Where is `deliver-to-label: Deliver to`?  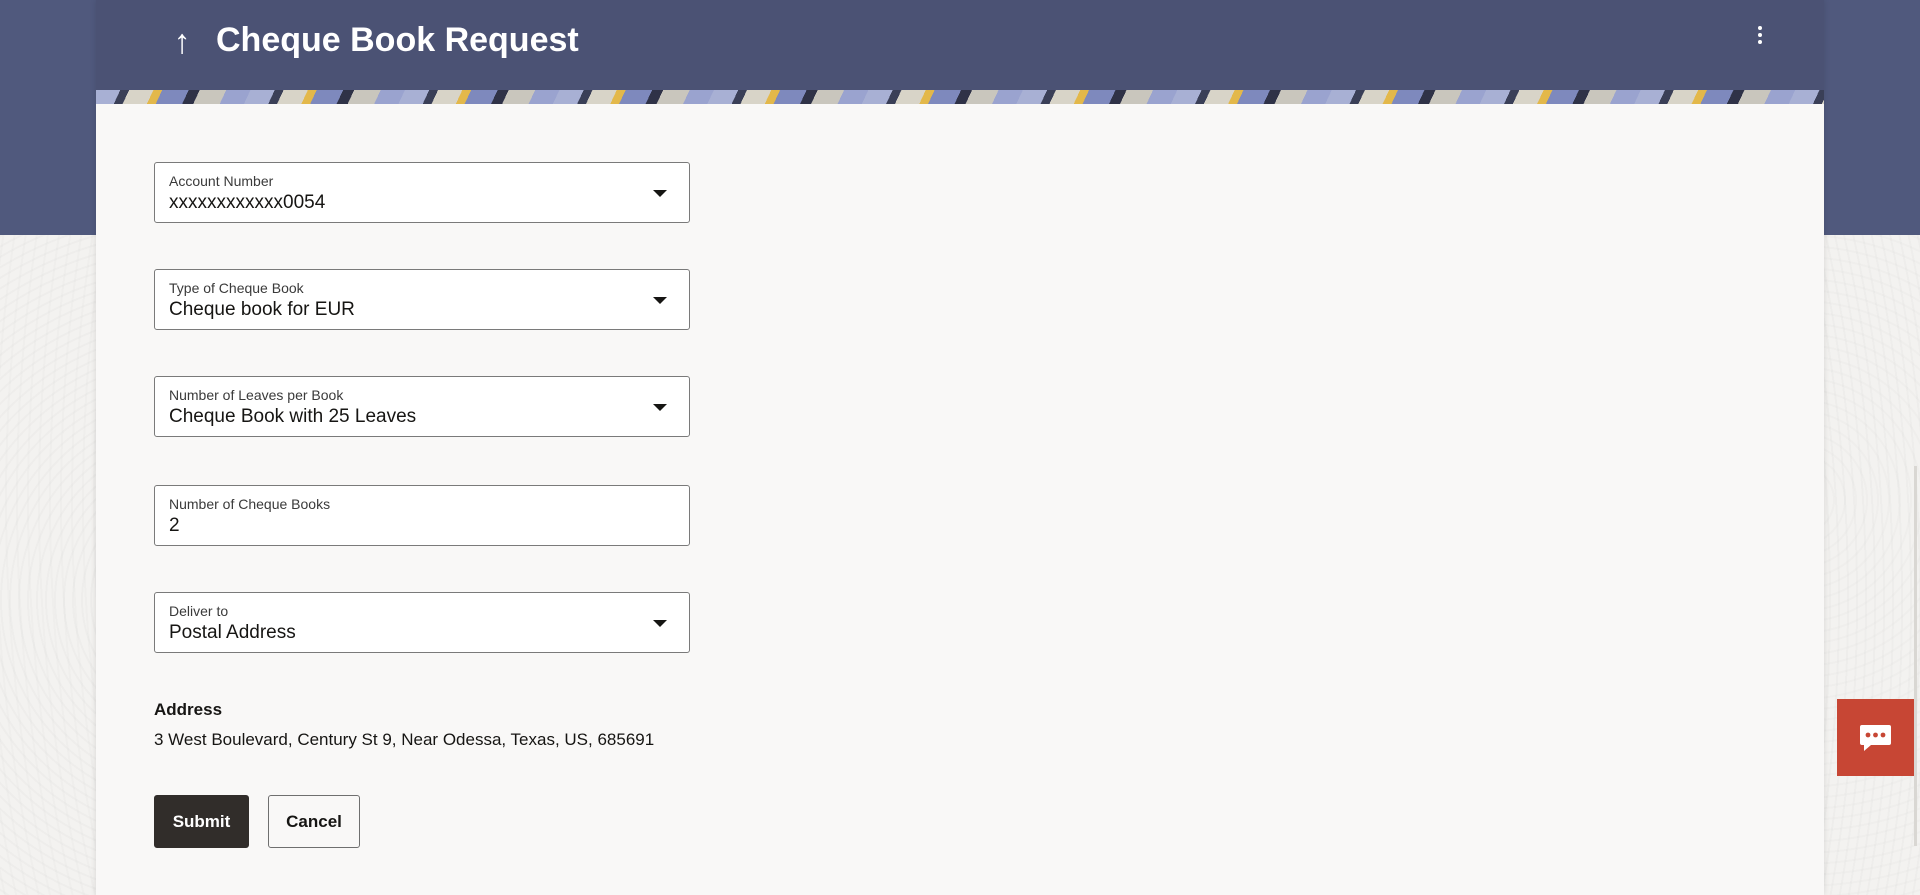 deliver-to-label: Deliver to is located at coordinates (199, 611).